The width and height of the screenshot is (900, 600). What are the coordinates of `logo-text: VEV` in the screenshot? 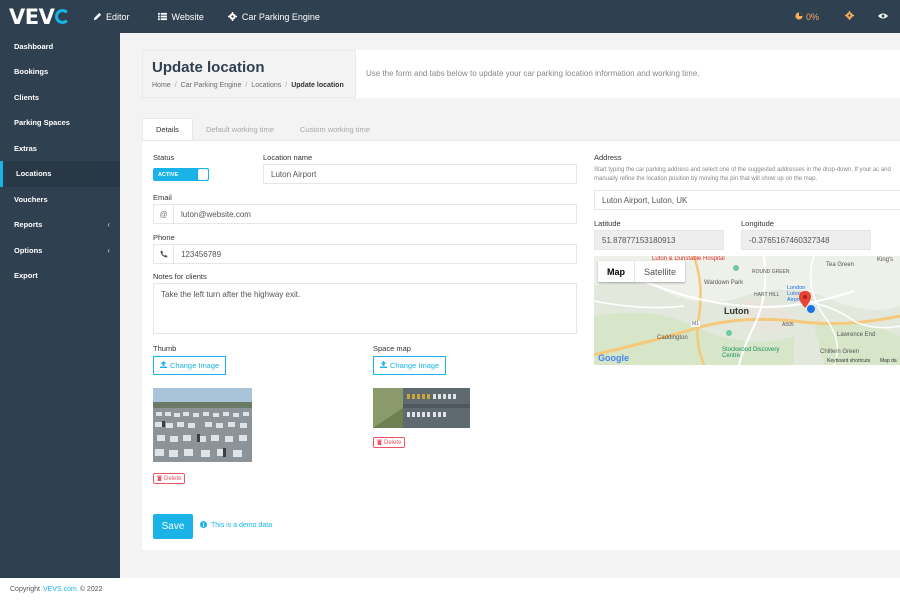 It's located at (32, 16).